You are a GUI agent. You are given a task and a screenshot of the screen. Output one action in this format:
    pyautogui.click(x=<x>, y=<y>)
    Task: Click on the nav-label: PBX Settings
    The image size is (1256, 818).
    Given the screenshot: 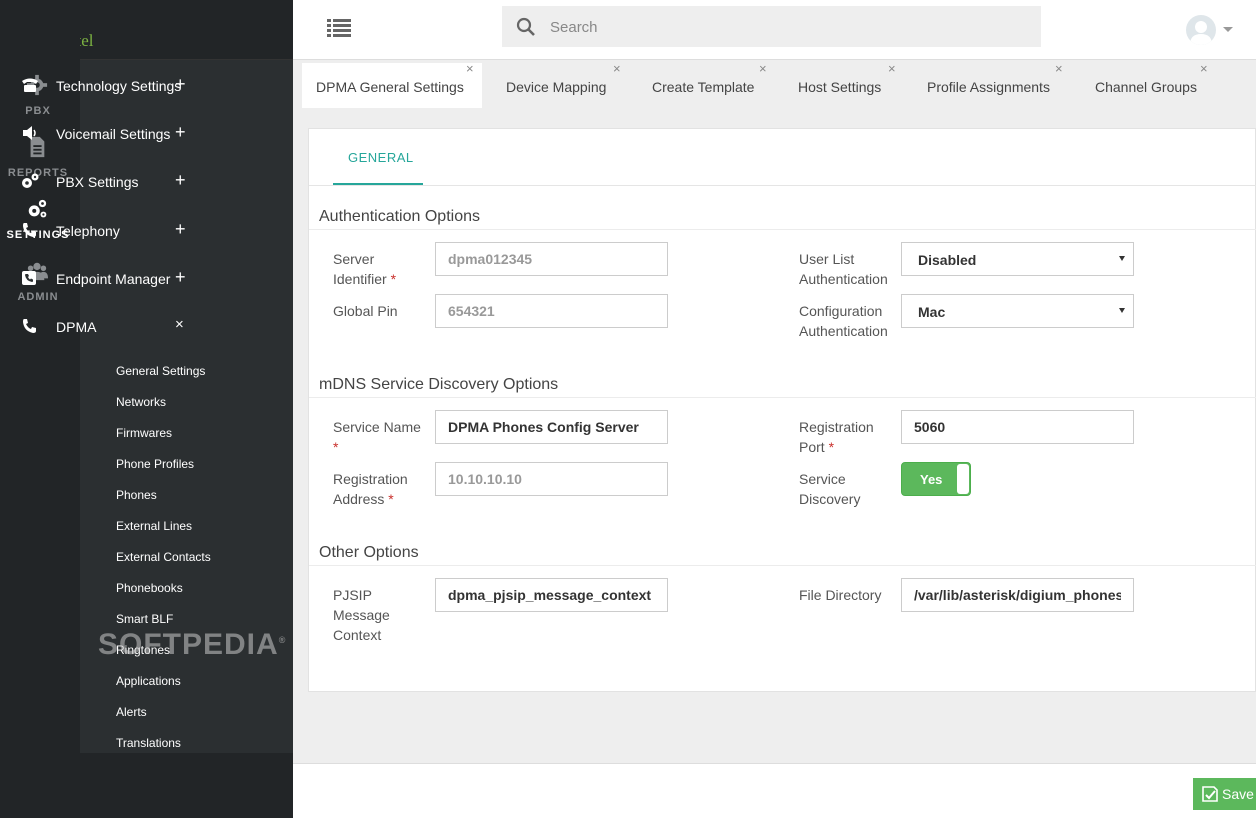 What is the action you would take?
    pyautogui.click(x=97, y=182)
    